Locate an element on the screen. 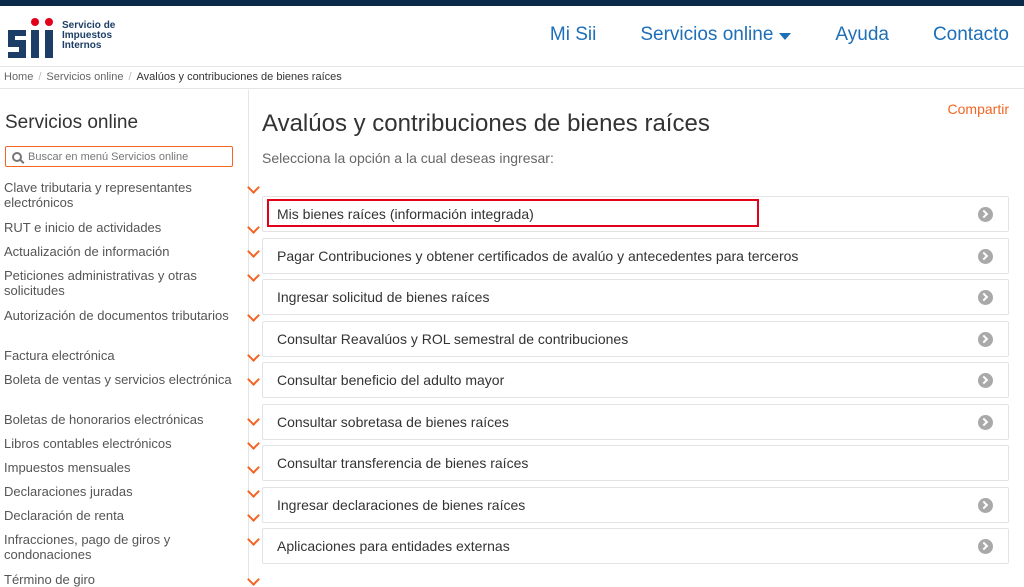 This screenshot has height=587, width=1024. nav-label: Contacto is located at coordinates (970, 34).